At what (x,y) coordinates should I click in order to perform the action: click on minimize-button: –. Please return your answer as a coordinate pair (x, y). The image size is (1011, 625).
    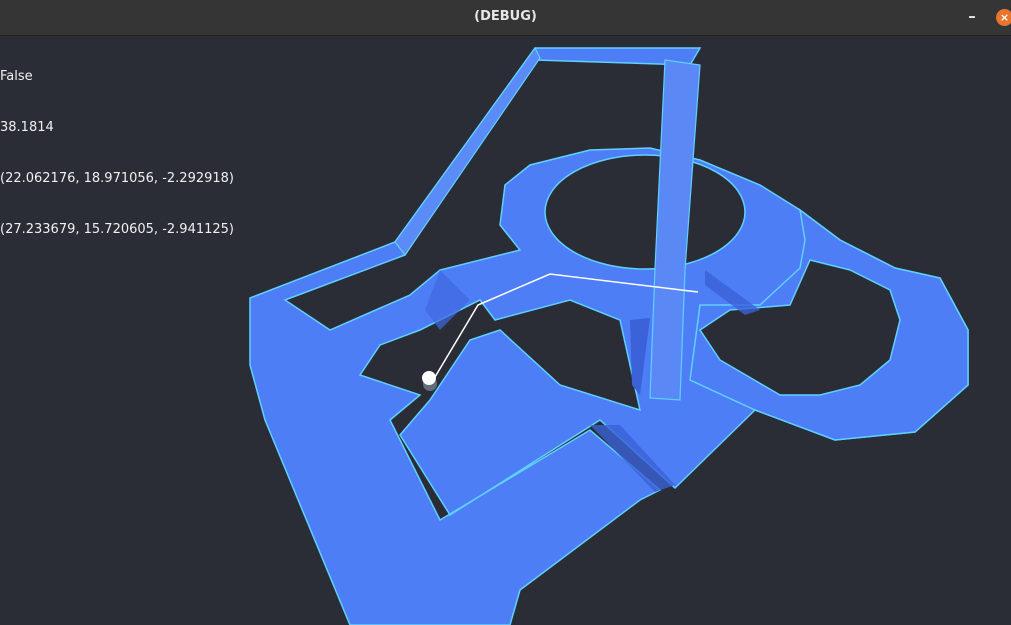
    Looking at the image, I should click on (972, 16).